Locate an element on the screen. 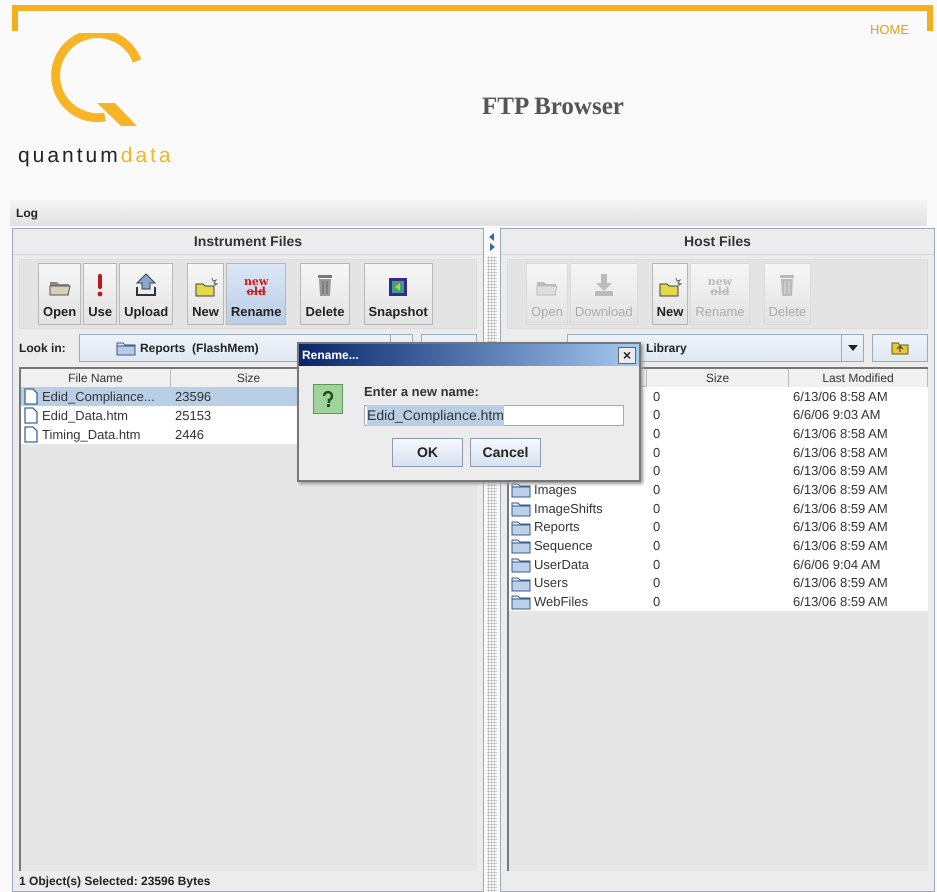 The width and height of the screenshot is (937, 892). picture-frame-icon is located at coordinates (398, 286).